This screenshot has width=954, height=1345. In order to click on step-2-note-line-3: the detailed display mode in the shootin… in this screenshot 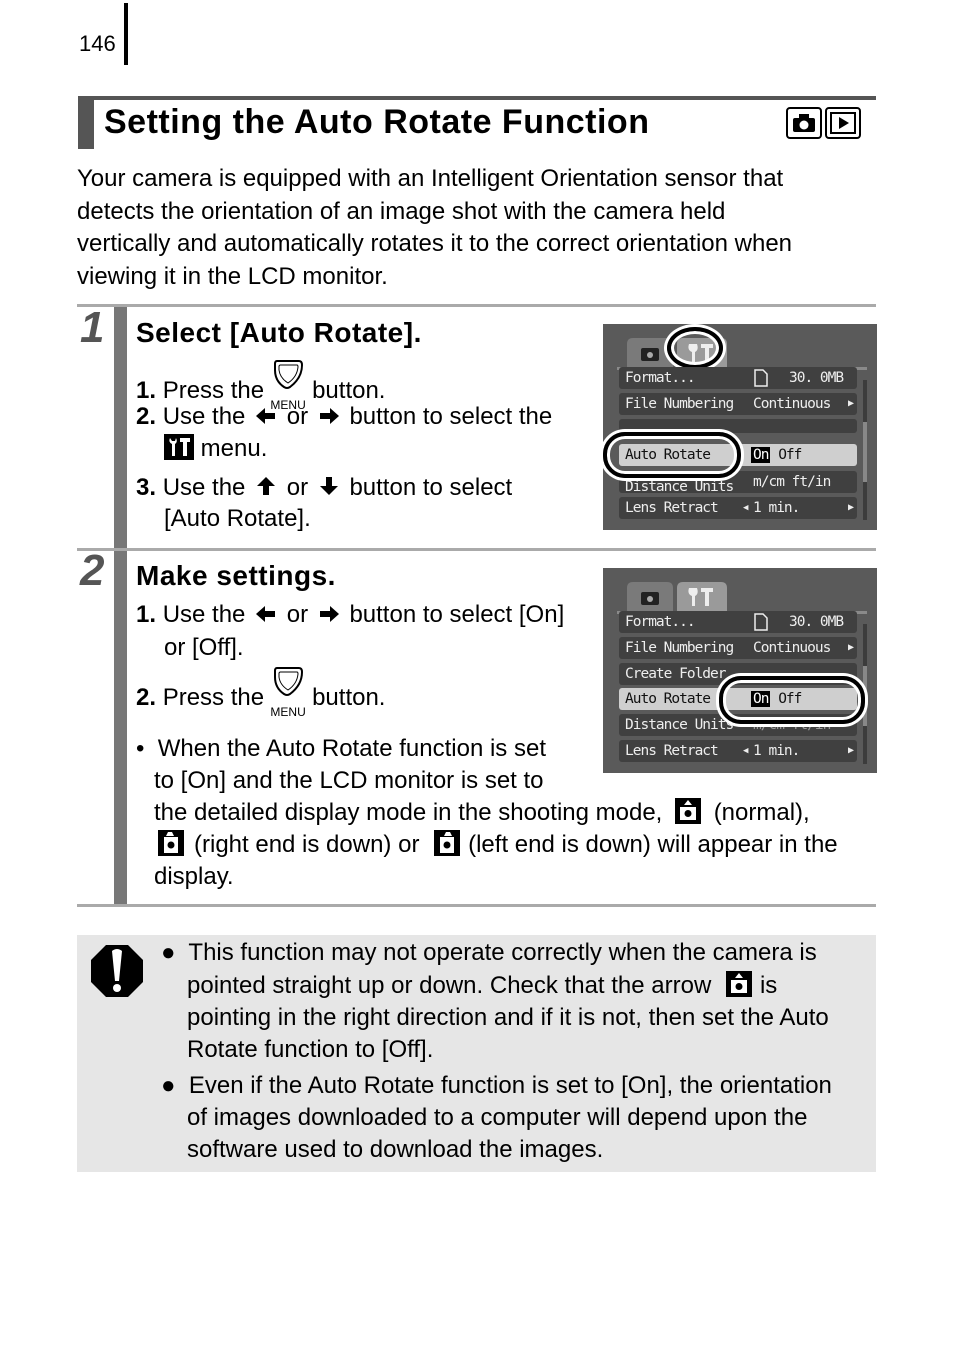, I will do `click(482, 812)`.